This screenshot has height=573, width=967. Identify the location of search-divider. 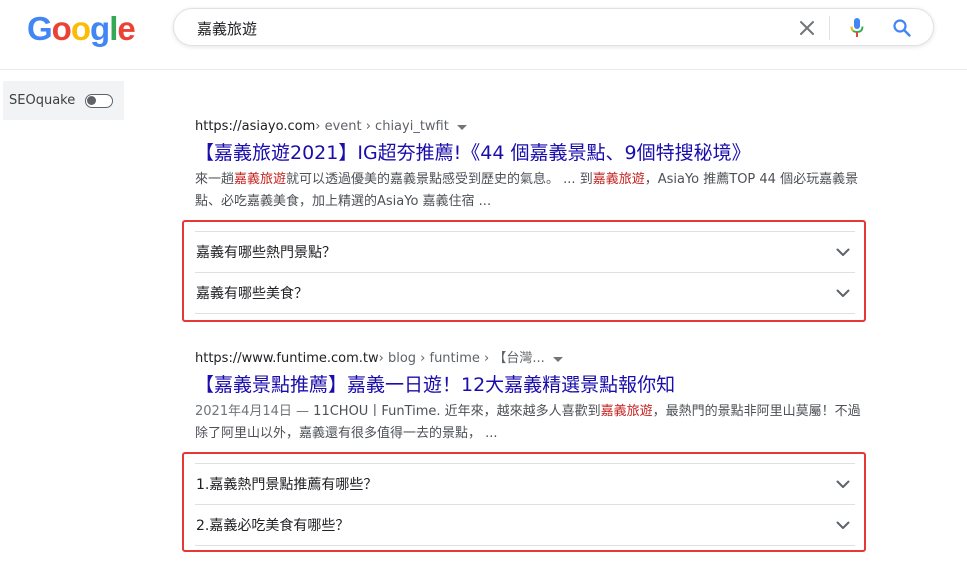
(829, 28).